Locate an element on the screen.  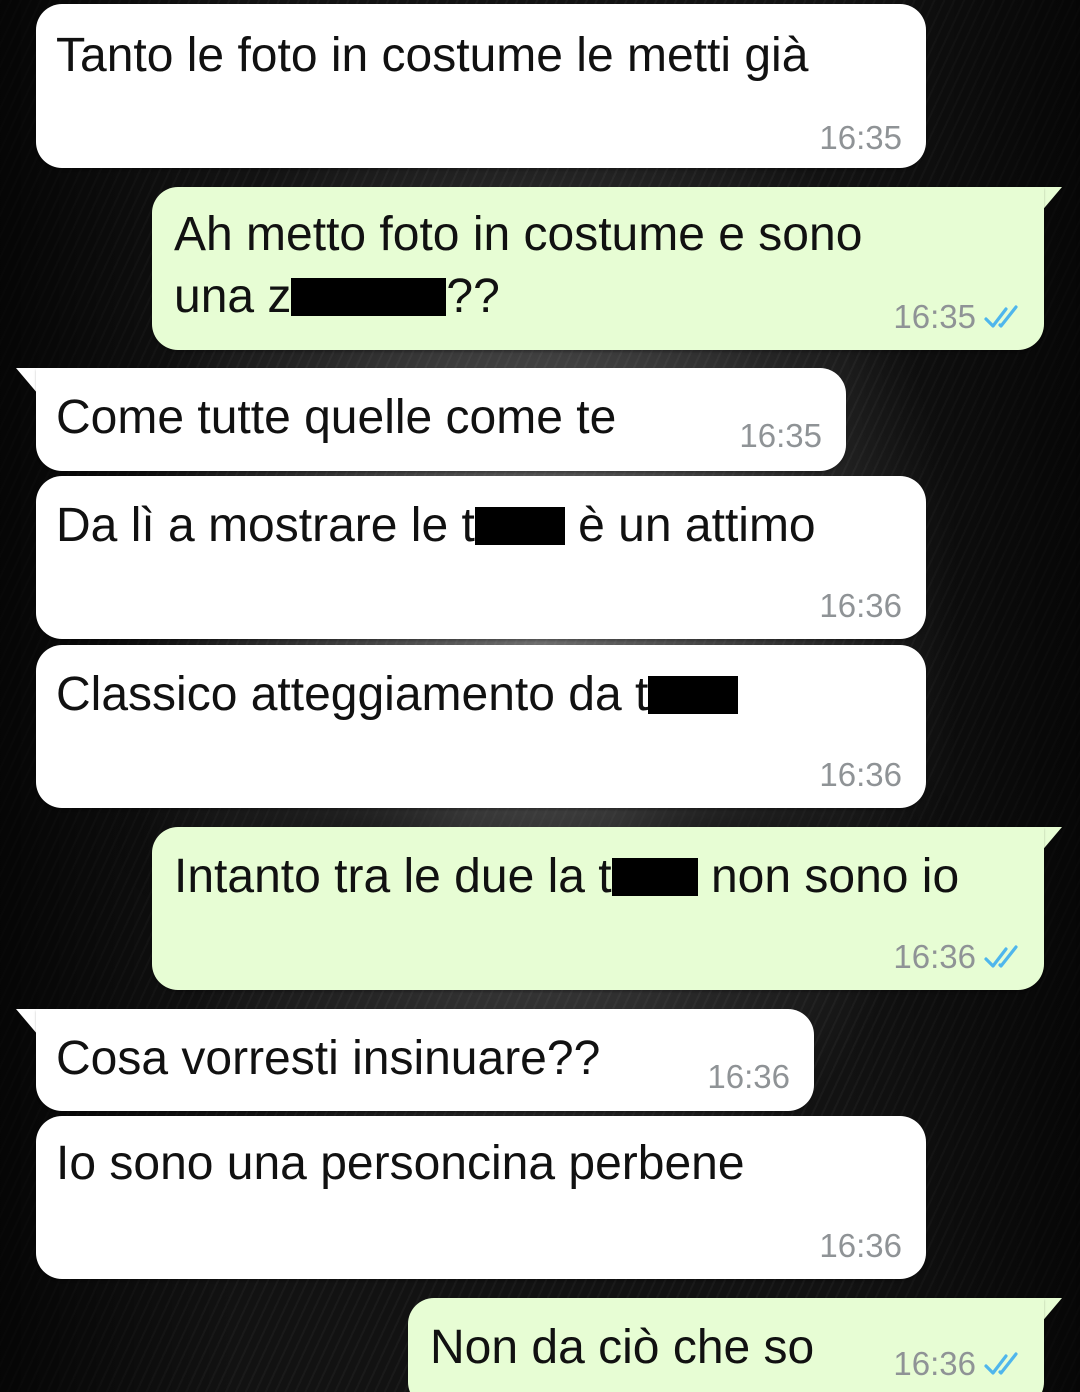
message-text: Intanto tra le due la t non sono io is located at coordinates (566, 877).